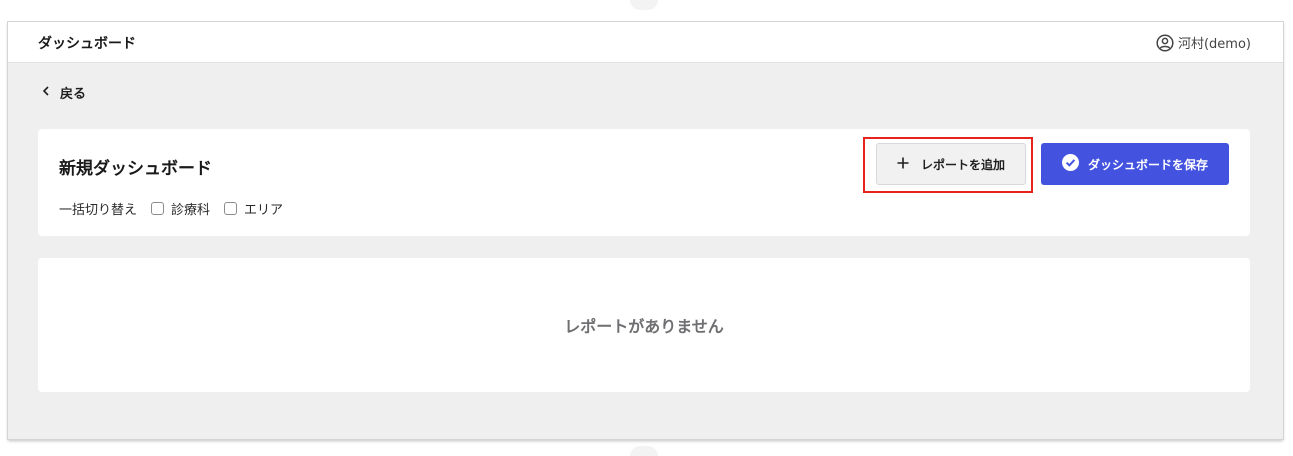 Image resolution: width=1293 pixels, height=456 pixels. Describe the element at coordinates (1165, 42) in the screenshot. I see `user-circle-icon` at that location.